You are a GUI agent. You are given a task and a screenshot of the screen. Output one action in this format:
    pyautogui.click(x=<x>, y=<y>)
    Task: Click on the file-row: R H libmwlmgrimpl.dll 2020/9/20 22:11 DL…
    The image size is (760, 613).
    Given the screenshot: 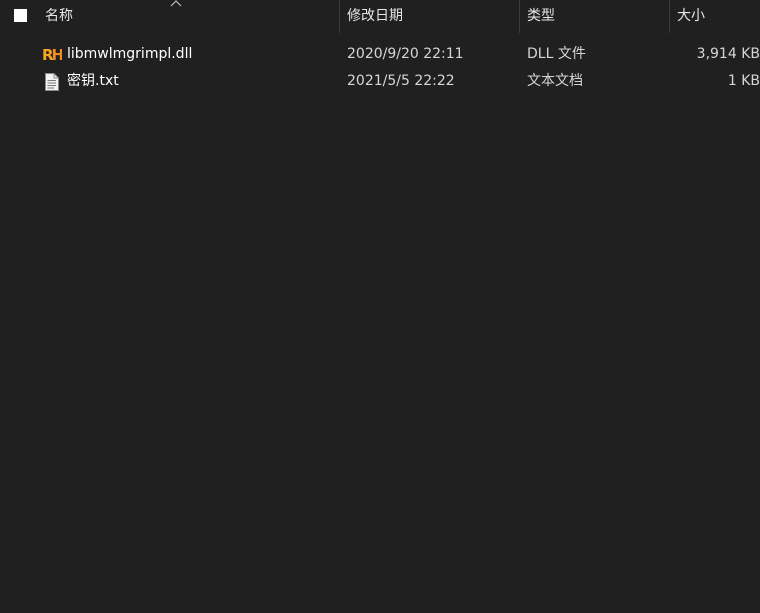 What is the action you would take?
    pyautogui.click(x=380, y=54)
    